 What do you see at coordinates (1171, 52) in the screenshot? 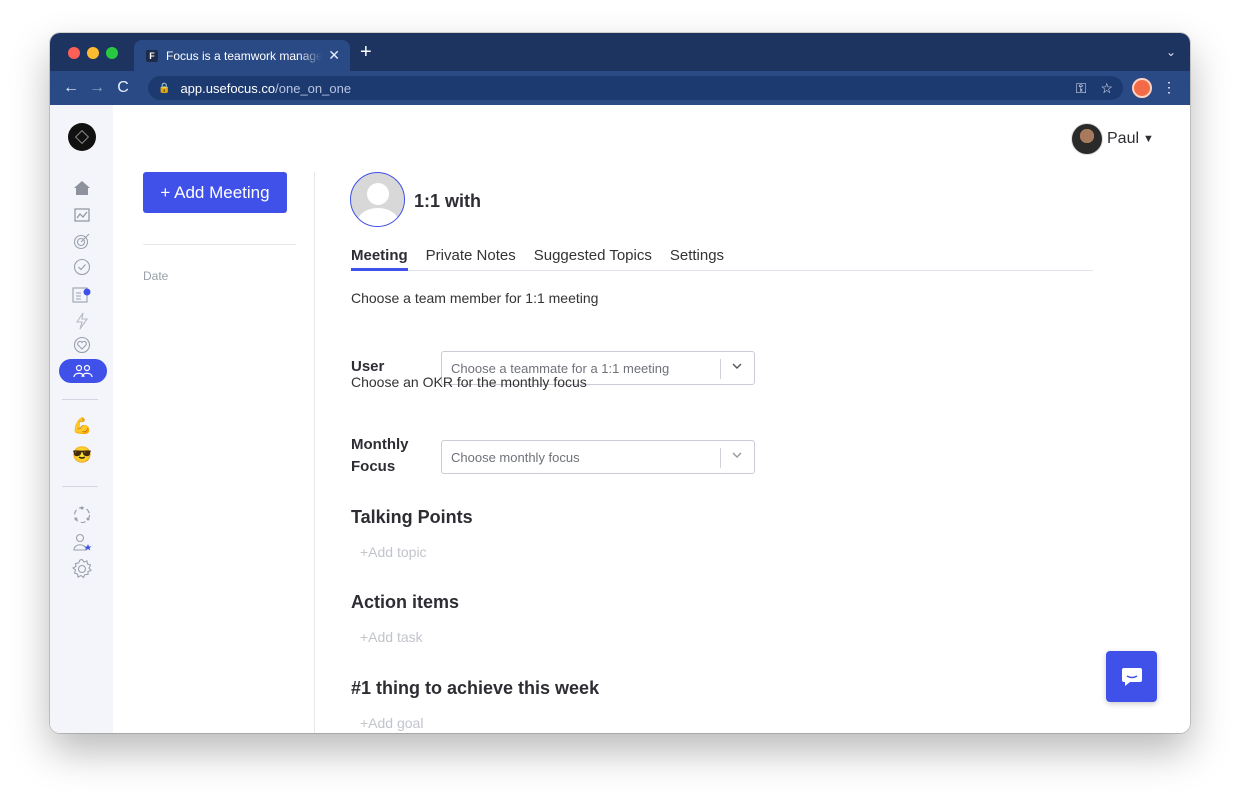
I see `tab-search-chevron-icon: ⌄` at bounding box center [1171, 52].